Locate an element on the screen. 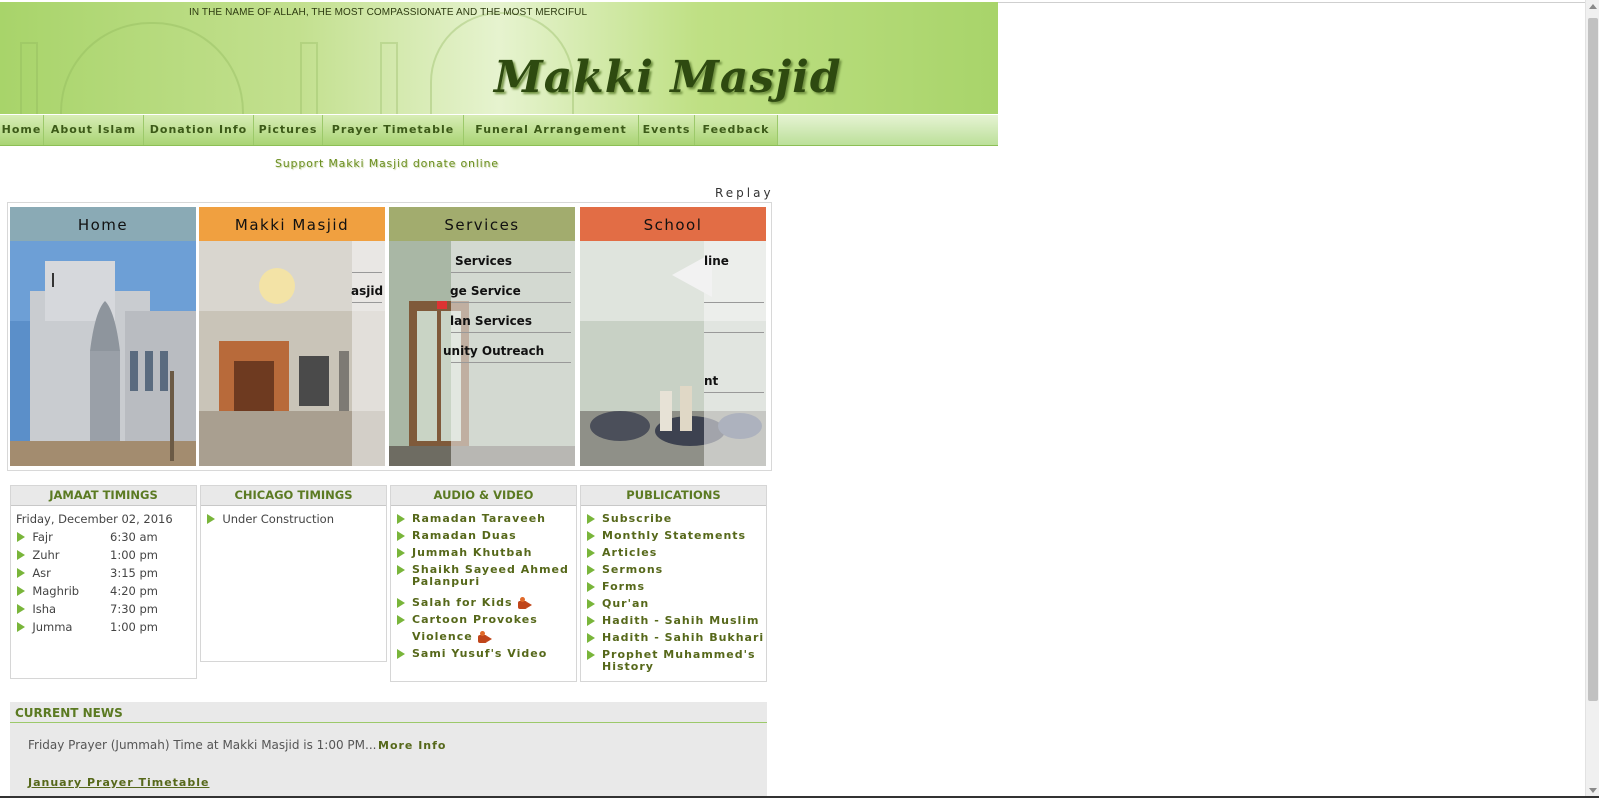  publication-link: Hadith - Sahih Muslim is located at coordinates (673, 620).